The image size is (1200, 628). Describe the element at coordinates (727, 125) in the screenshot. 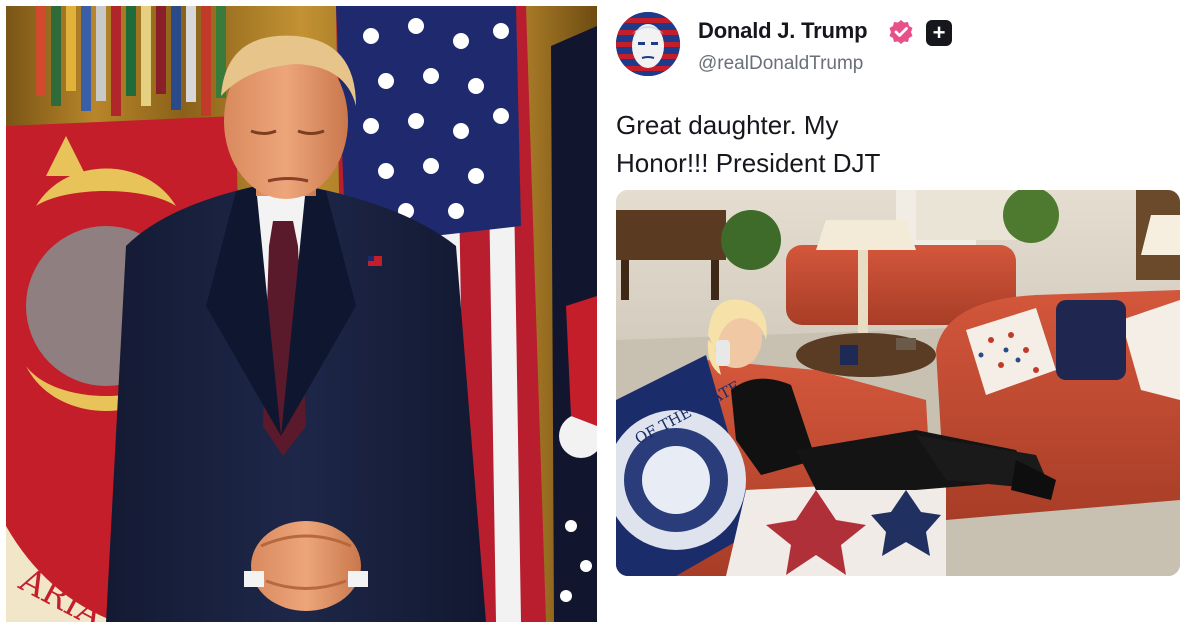

I see `post-text-line: Great daughter. My` at that location.